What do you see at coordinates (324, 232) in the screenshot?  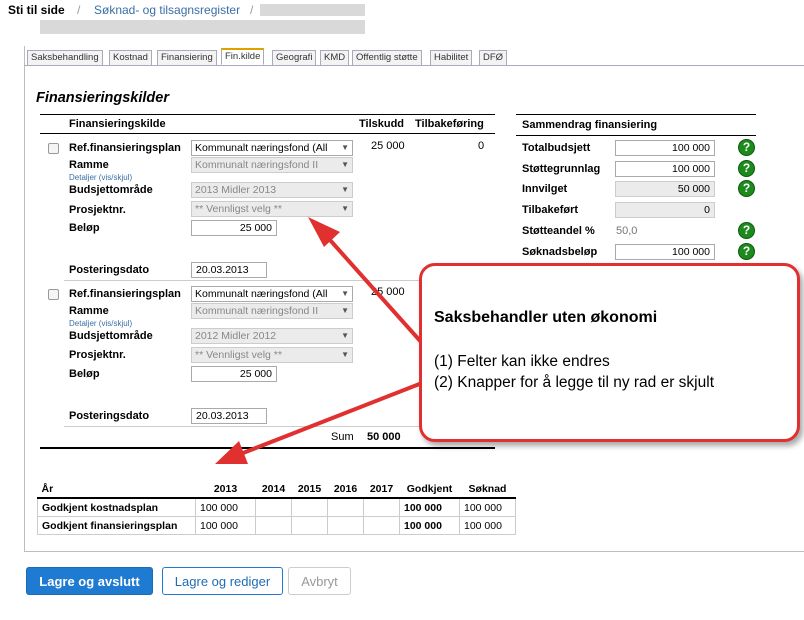 I see `arrow-head-up` at bounding box center [324, 232].